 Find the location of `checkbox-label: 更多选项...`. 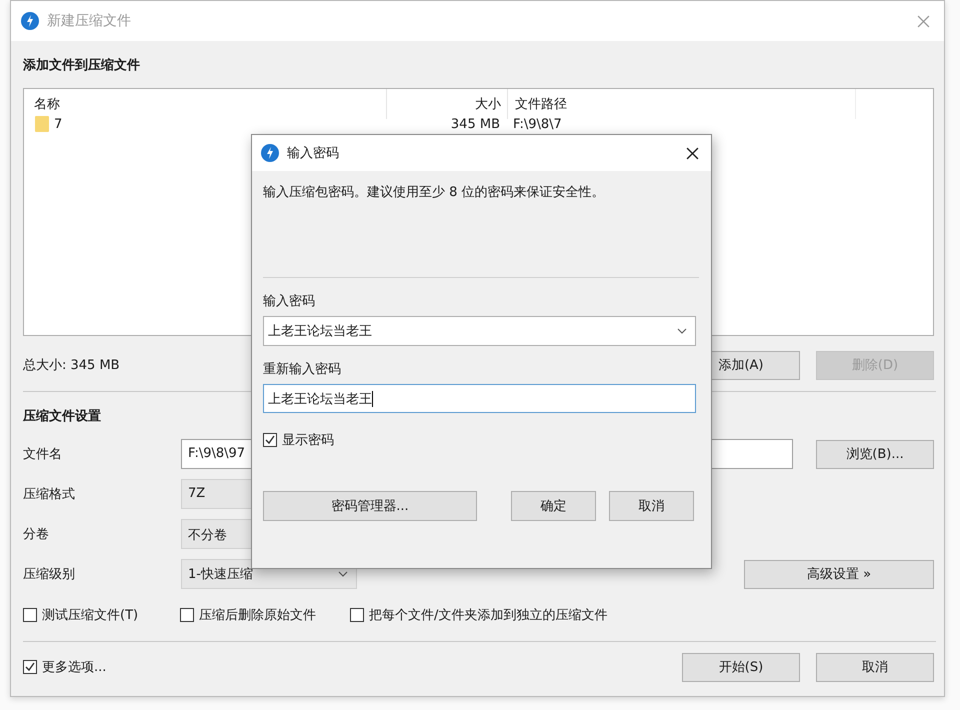

checkbox-label: 更多选项... is located at coordinates (74, 667).